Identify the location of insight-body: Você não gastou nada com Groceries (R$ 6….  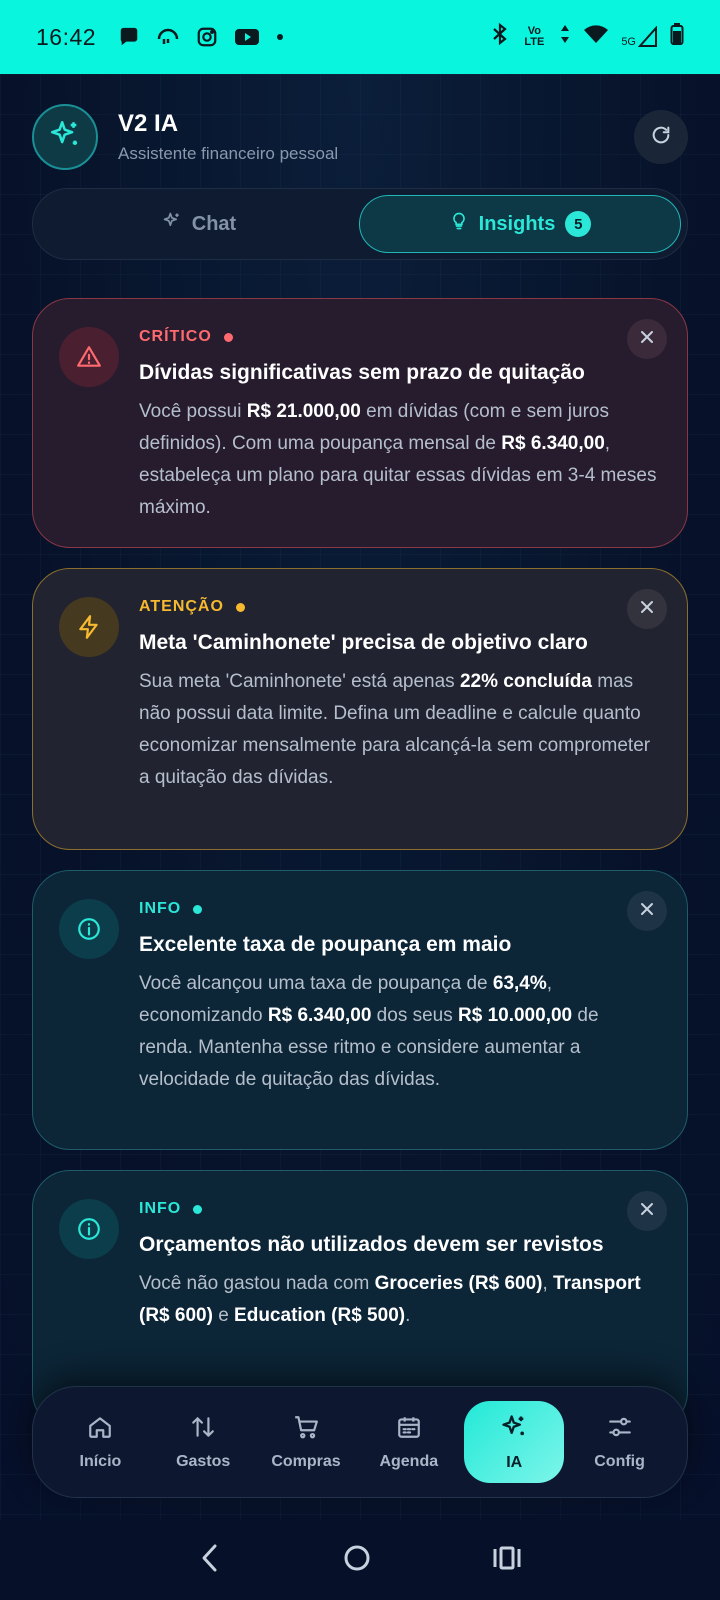
(398, 1300).